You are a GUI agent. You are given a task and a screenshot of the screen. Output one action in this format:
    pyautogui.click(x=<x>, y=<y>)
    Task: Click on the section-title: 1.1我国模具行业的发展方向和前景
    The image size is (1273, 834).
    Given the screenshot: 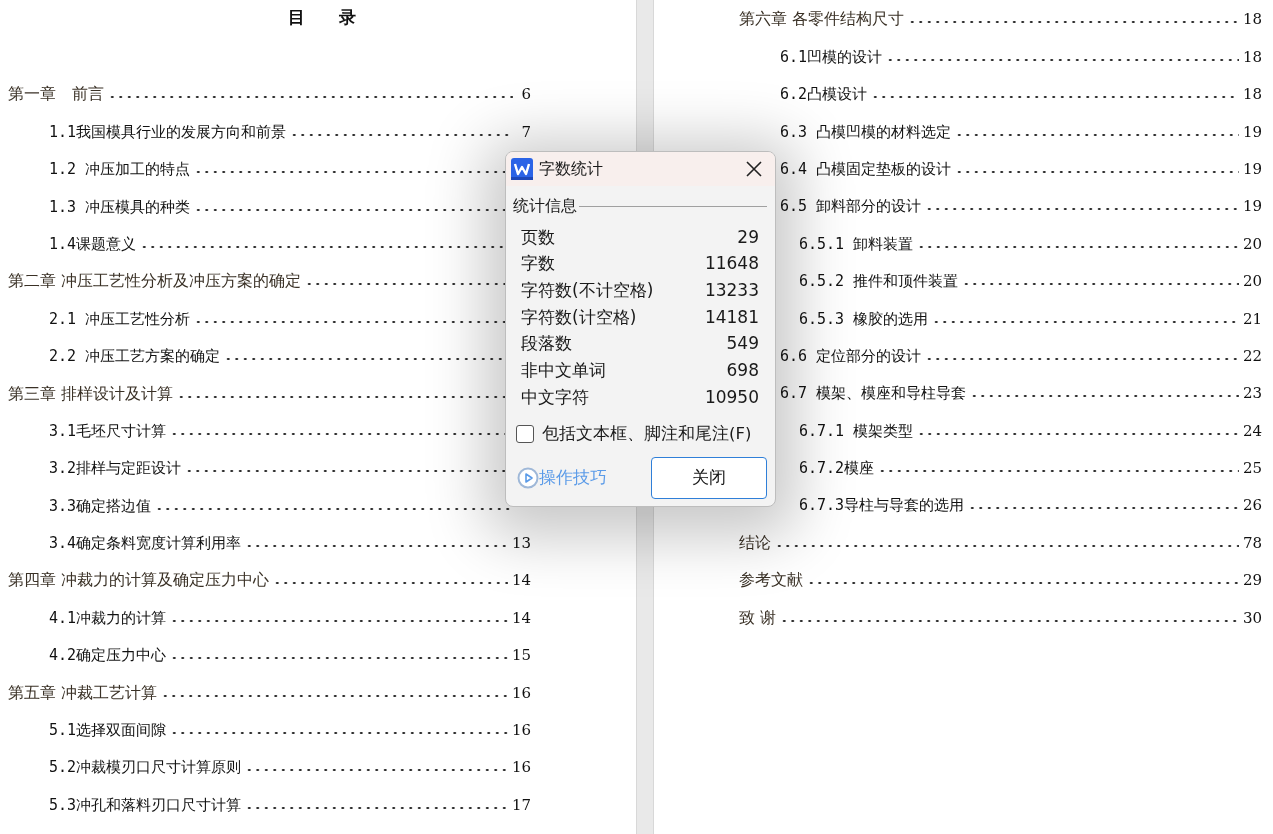 What is the action you would take?
    pyautogui.click(x=168, y=131)
    